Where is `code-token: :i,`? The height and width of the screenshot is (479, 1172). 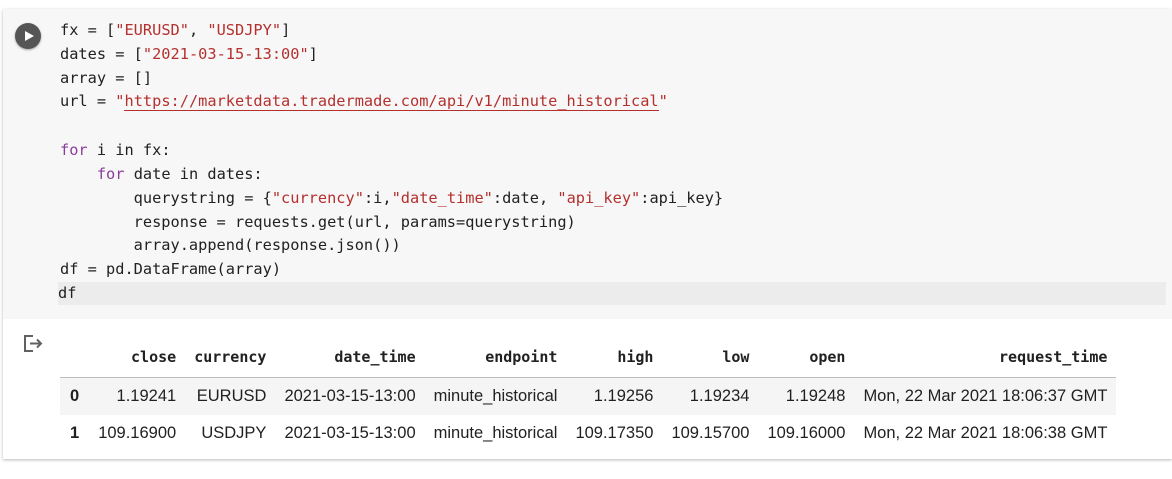 code-token: :i, is located at coordinates (377, 198).